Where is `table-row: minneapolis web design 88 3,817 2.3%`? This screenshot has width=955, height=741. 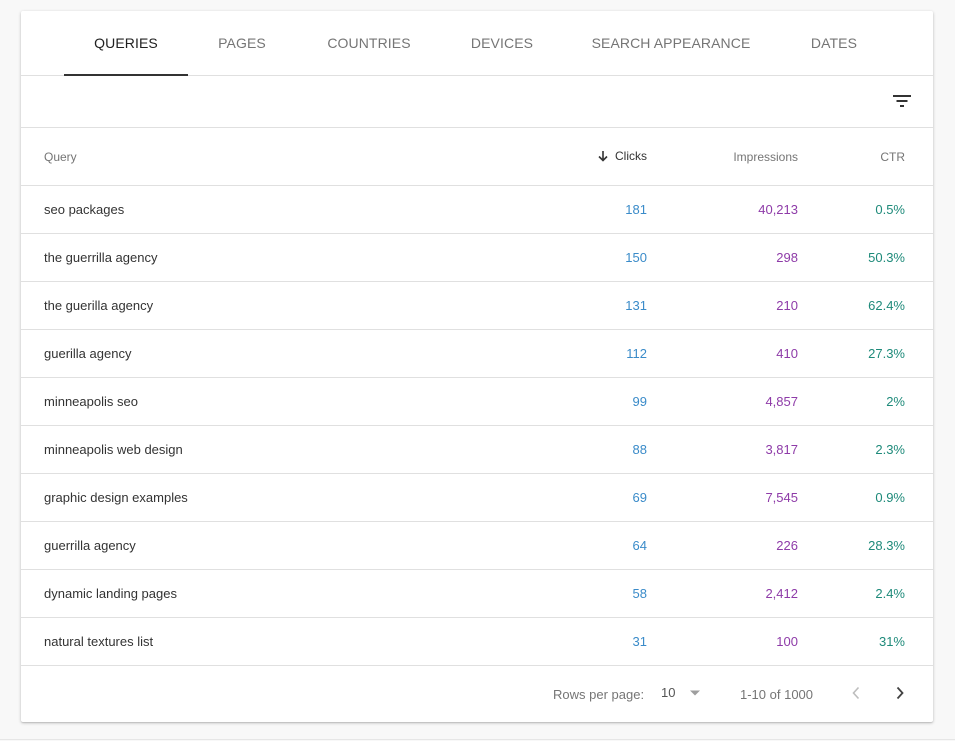
table-row: minneapolis web design 88 3,817 2.3% is located at coordinates (477, 449).